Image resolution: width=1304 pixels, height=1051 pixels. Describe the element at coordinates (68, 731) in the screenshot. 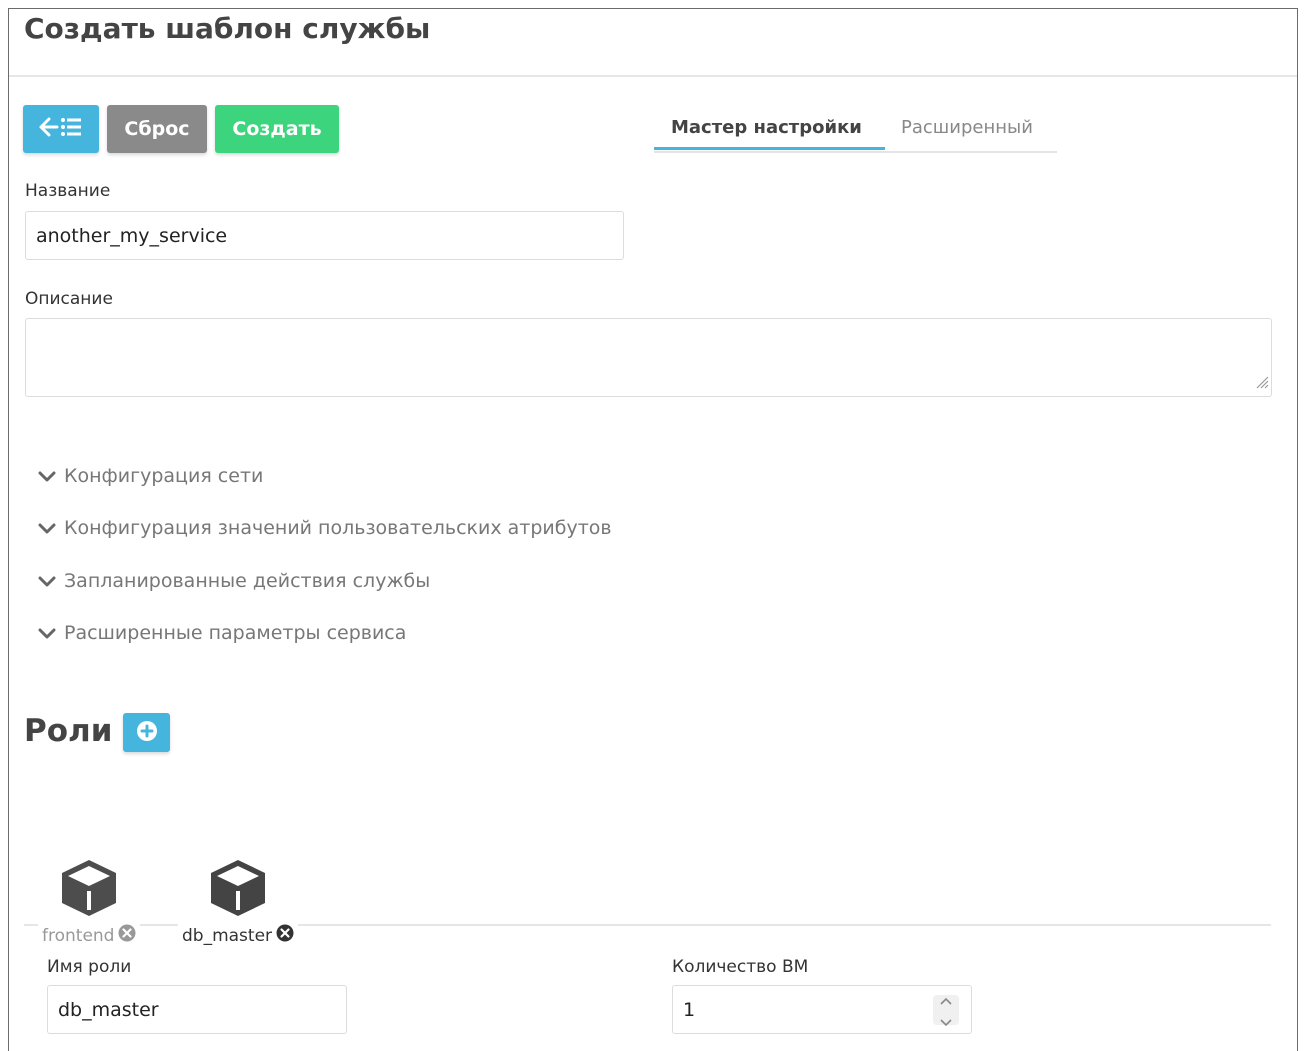

I see `roles-title: Роли` at that location.